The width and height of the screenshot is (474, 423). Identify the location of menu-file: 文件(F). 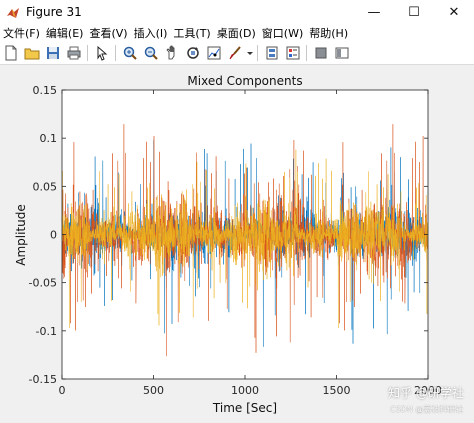
(21, 33).